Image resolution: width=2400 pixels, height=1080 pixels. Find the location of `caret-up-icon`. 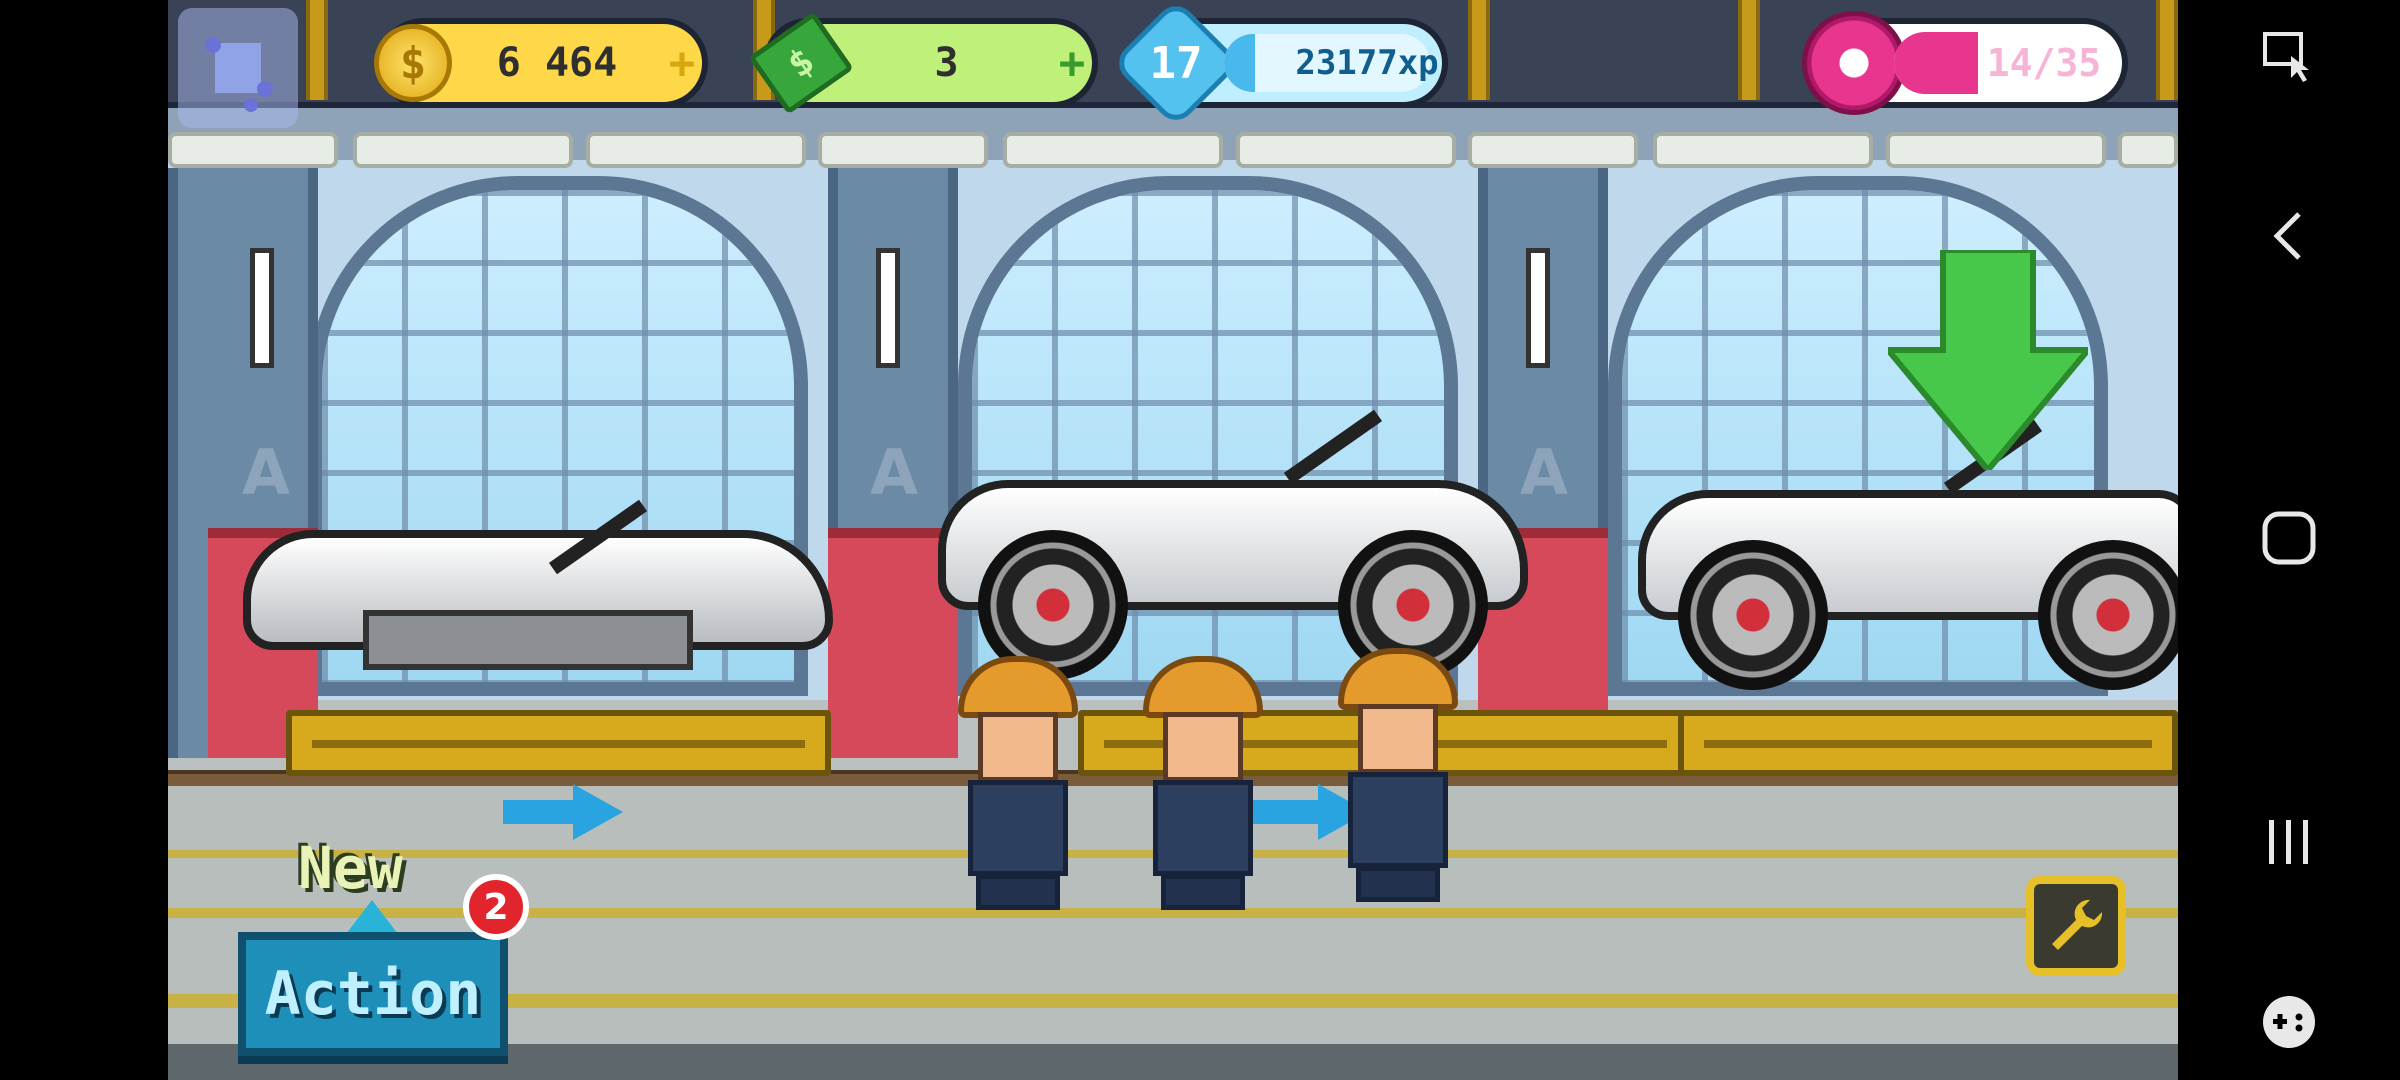

caret-up-icon is located at coordinates (372, 917).